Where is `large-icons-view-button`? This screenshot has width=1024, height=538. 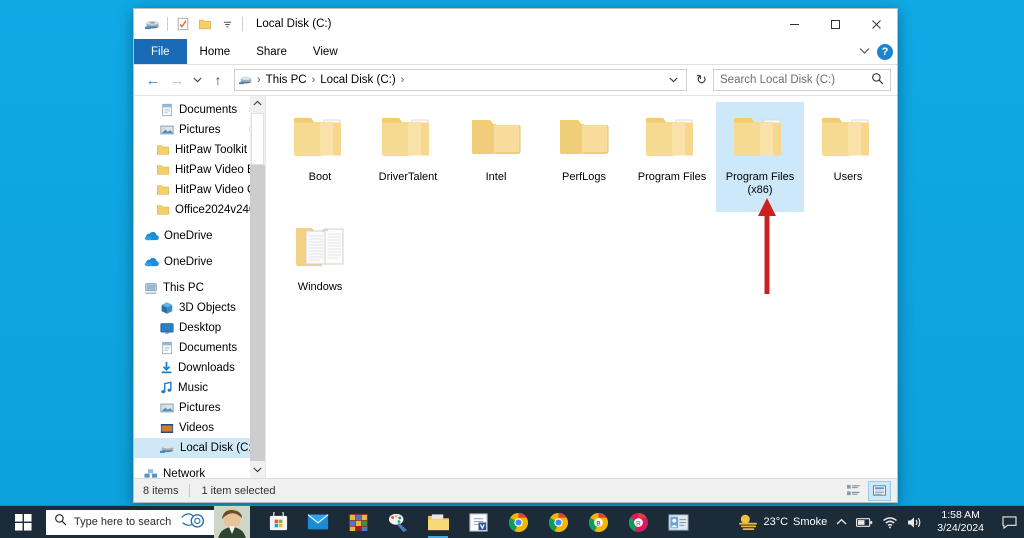 large-icons-view-button is located at coordinates (879, 490).